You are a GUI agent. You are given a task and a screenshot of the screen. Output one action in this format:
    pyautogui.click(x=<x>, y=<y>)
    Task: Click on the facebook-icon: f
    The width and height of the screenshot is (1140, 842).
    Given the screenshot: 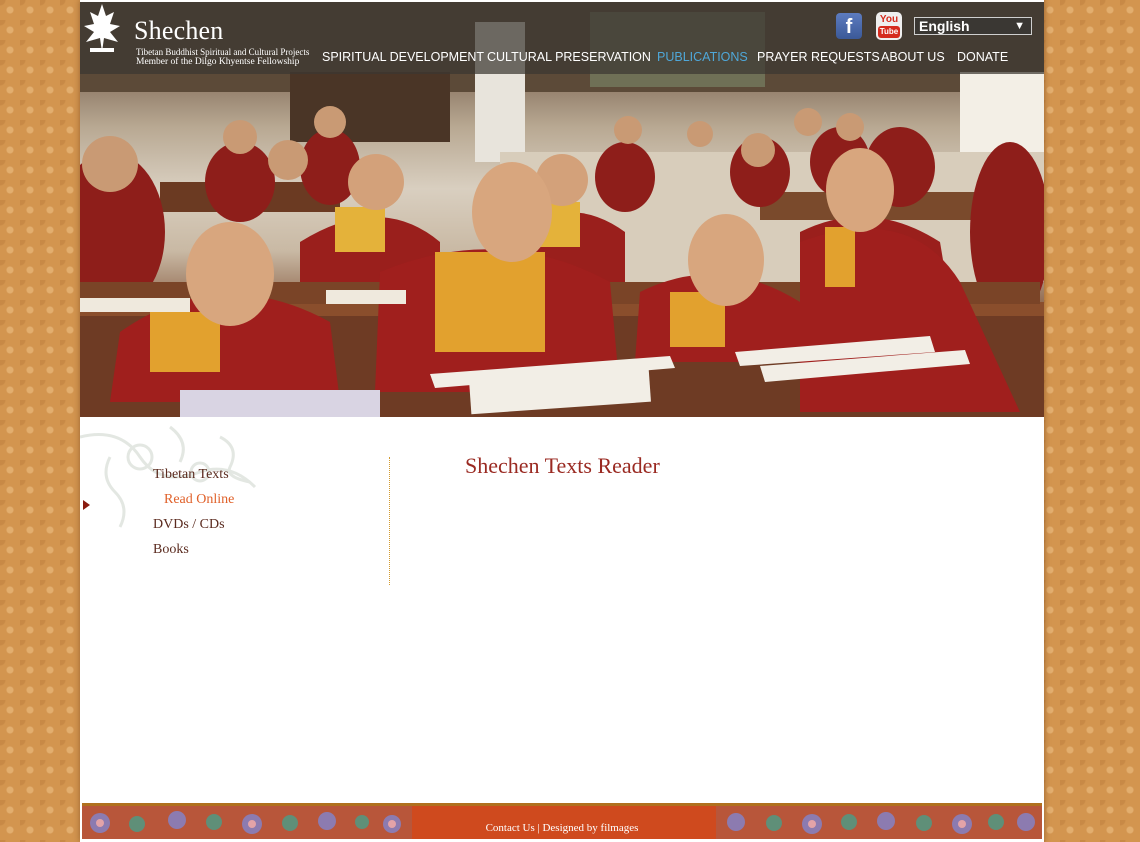 What is the action you would take?
    pyautogui.click(x=849, y=26)
    